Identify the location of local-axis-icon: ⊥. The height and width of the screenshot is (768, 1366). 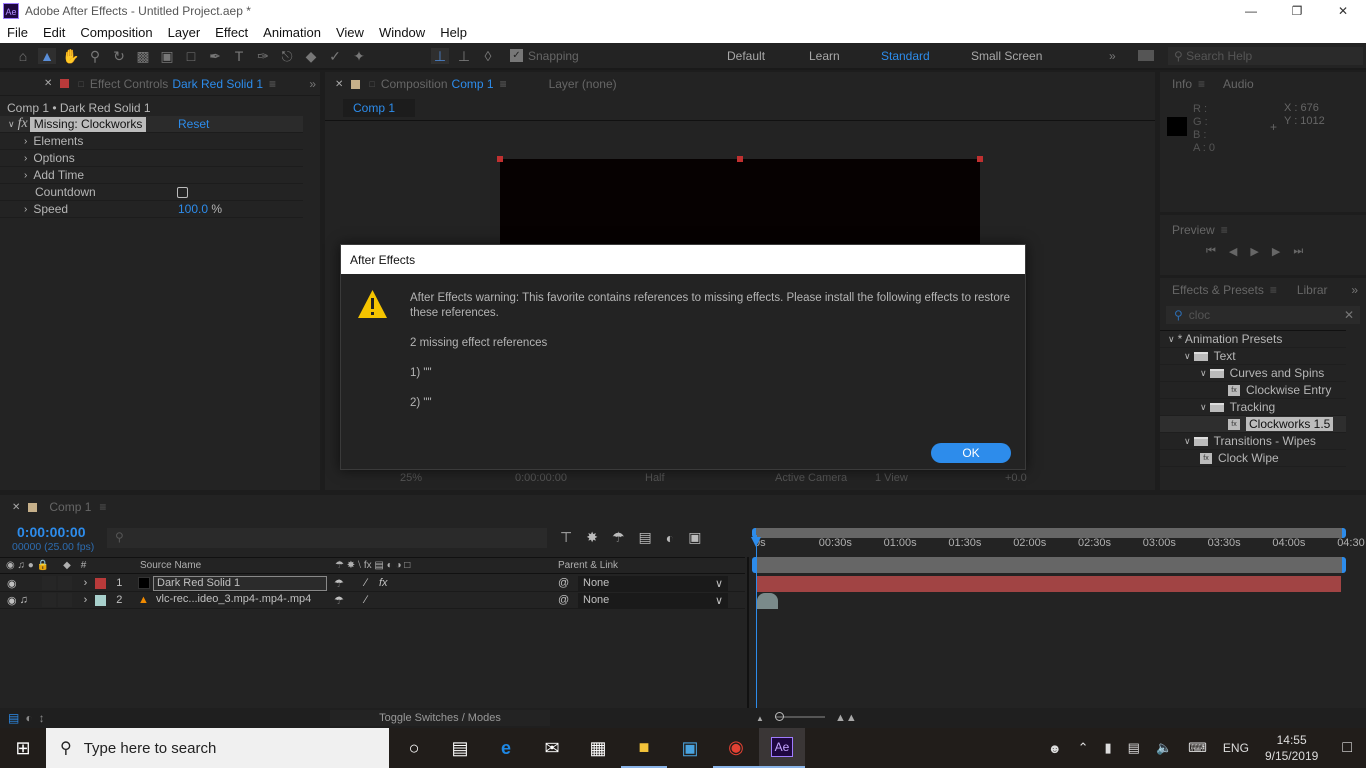
(440, 55).